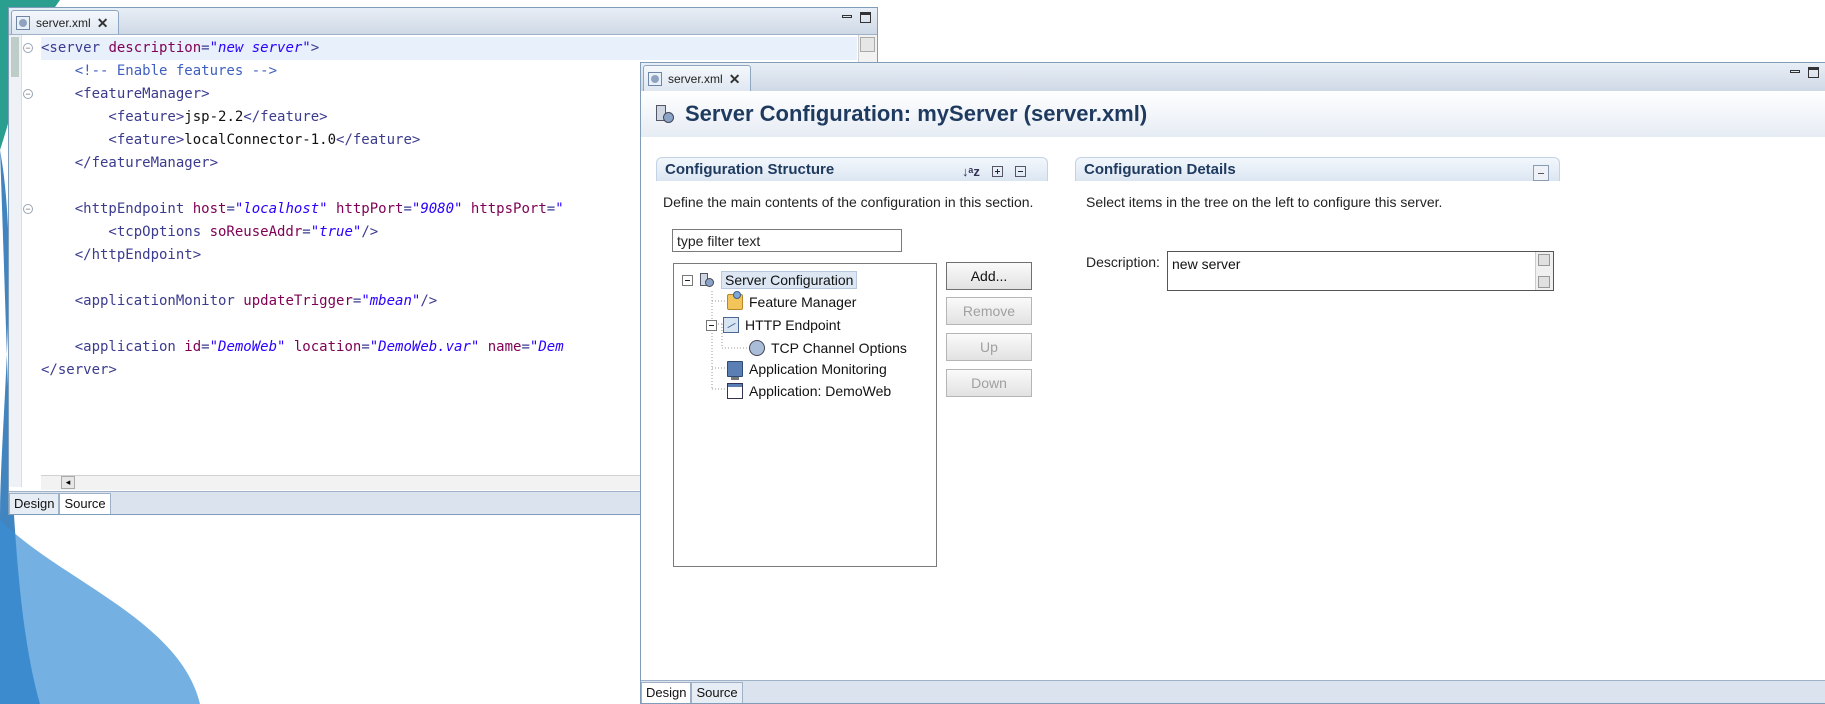 The height and width of the screenshot is (704, 1825). I want to click on code-token: jsp-2.2, so click(214, 117).